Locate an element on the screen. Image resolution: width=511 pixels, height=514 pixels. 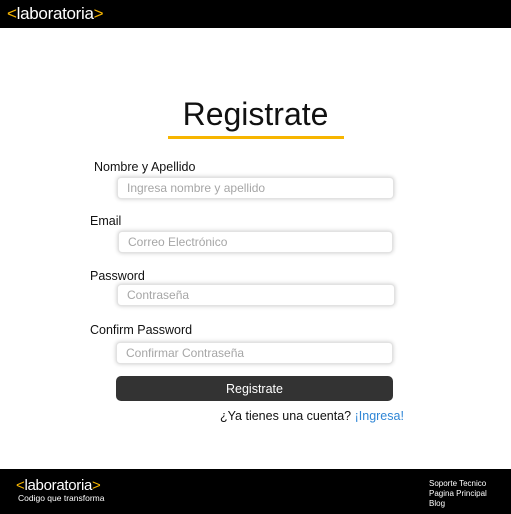
logo-open-bracket: < is located at coordinates (12, 13).